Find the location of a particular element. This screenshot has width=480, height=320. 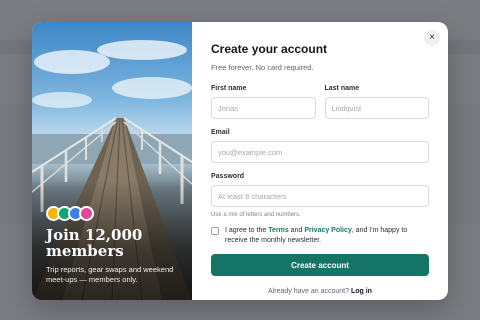

last-name-input is located at coordinates (376, 108).